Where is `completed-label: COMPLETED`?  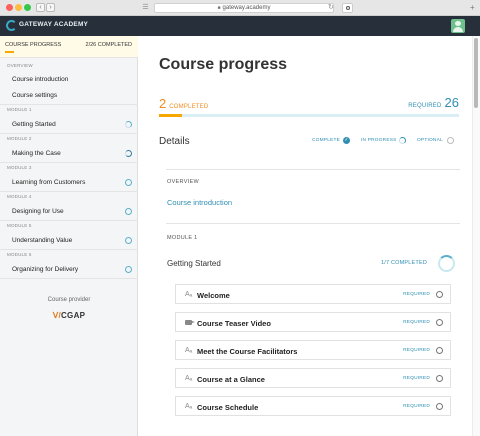
completed-label: COMPLETED is located at coordinates (189, 107).